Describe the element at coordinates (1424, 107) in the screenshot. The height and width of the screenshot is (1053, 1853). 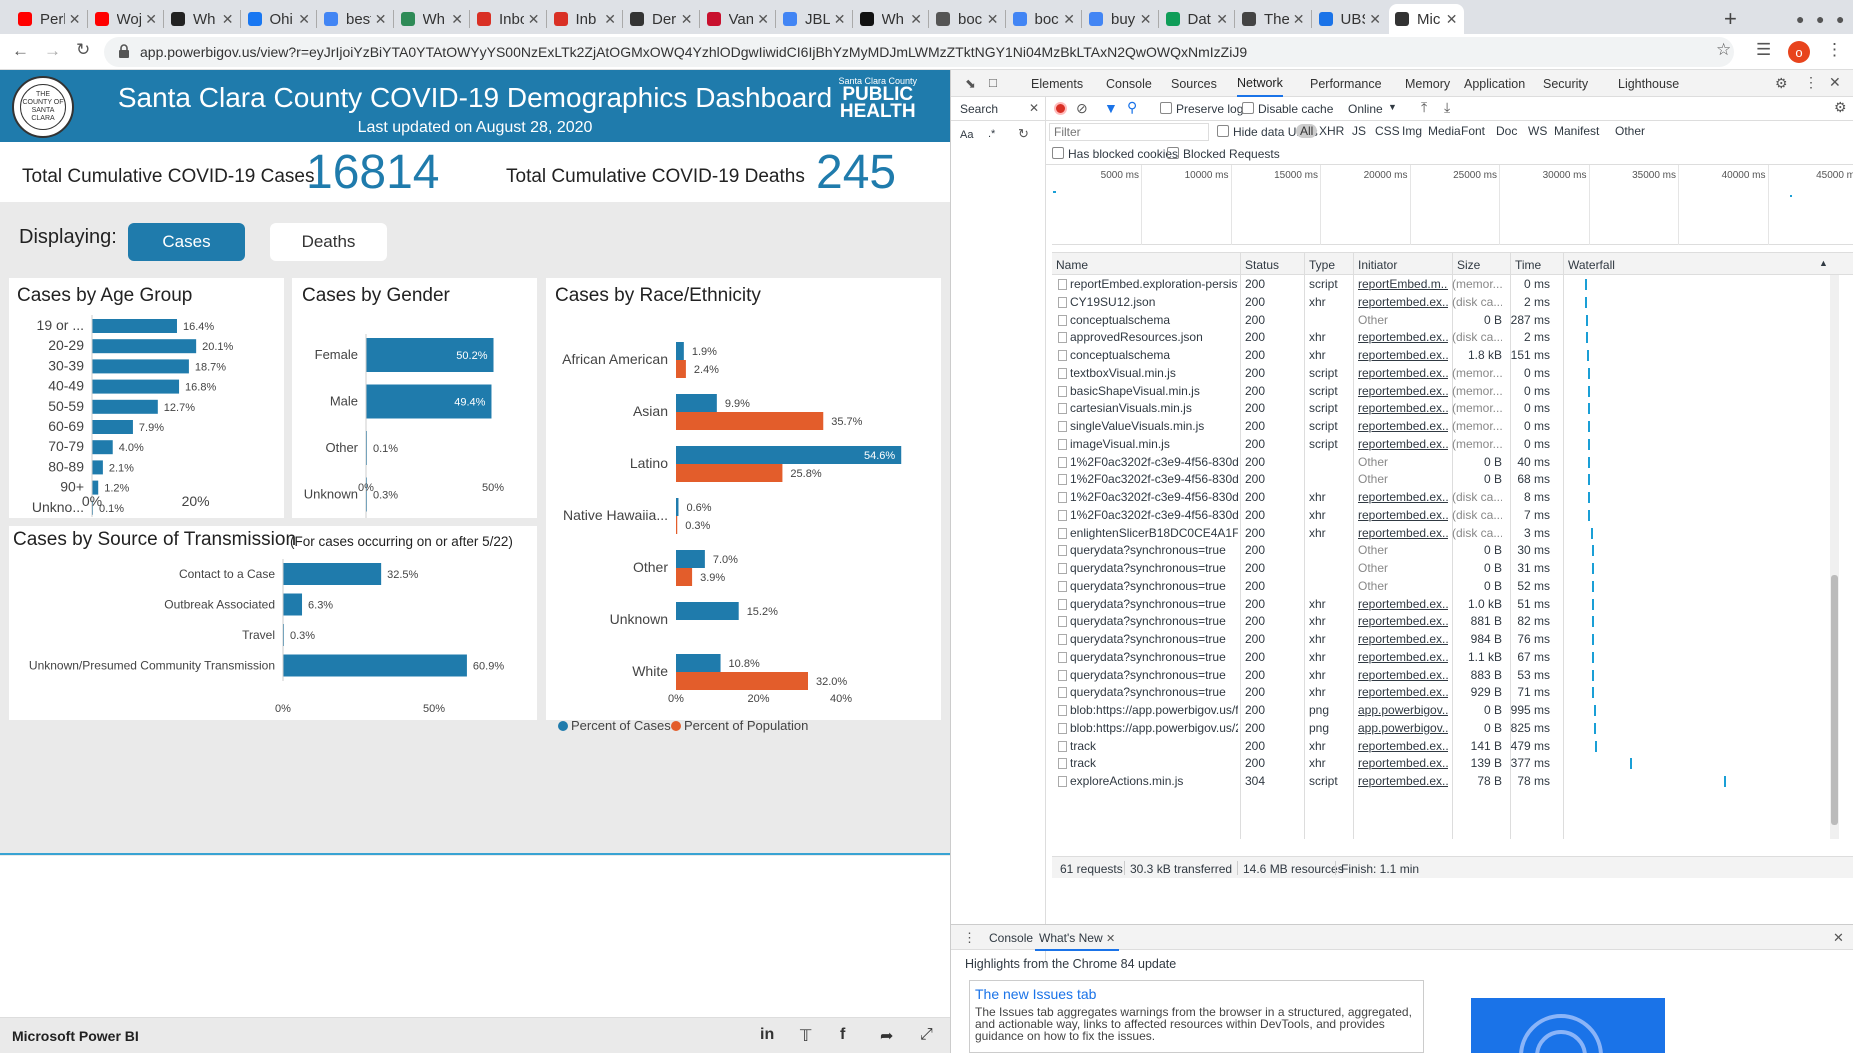
I see `import-har-icon: ⤒` at that location.